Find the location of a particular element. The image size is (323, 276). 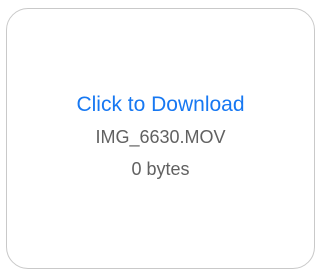

file-size: 0 bytes is located at coordinates (160, 169).